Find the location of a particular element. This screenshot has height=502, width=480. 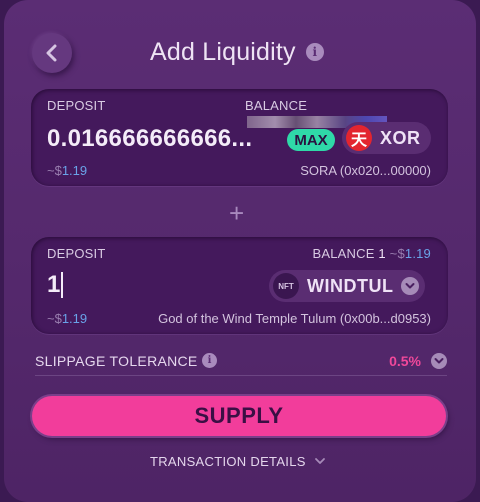

plus-icon: + is located at coordinates (237, 213).